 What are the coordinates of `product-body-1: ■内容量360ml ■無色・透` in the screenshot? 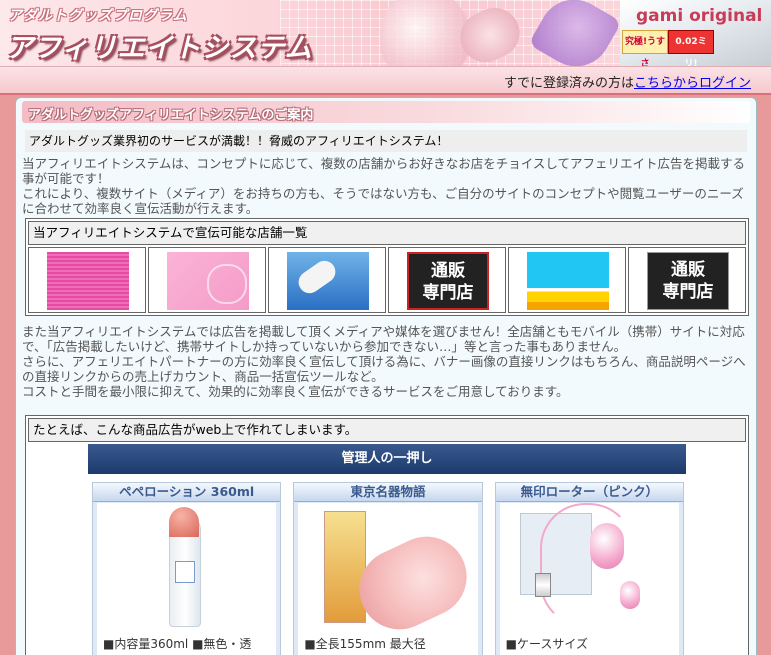 It's located at (187, 579).